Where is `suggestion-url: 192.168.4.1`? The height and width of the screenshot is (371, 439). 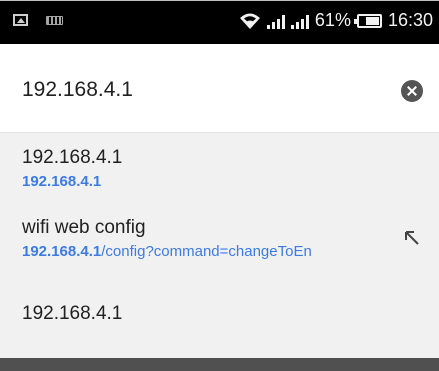 suggestion-url: 192.168.4.1 is located at coordinates (62, 181).